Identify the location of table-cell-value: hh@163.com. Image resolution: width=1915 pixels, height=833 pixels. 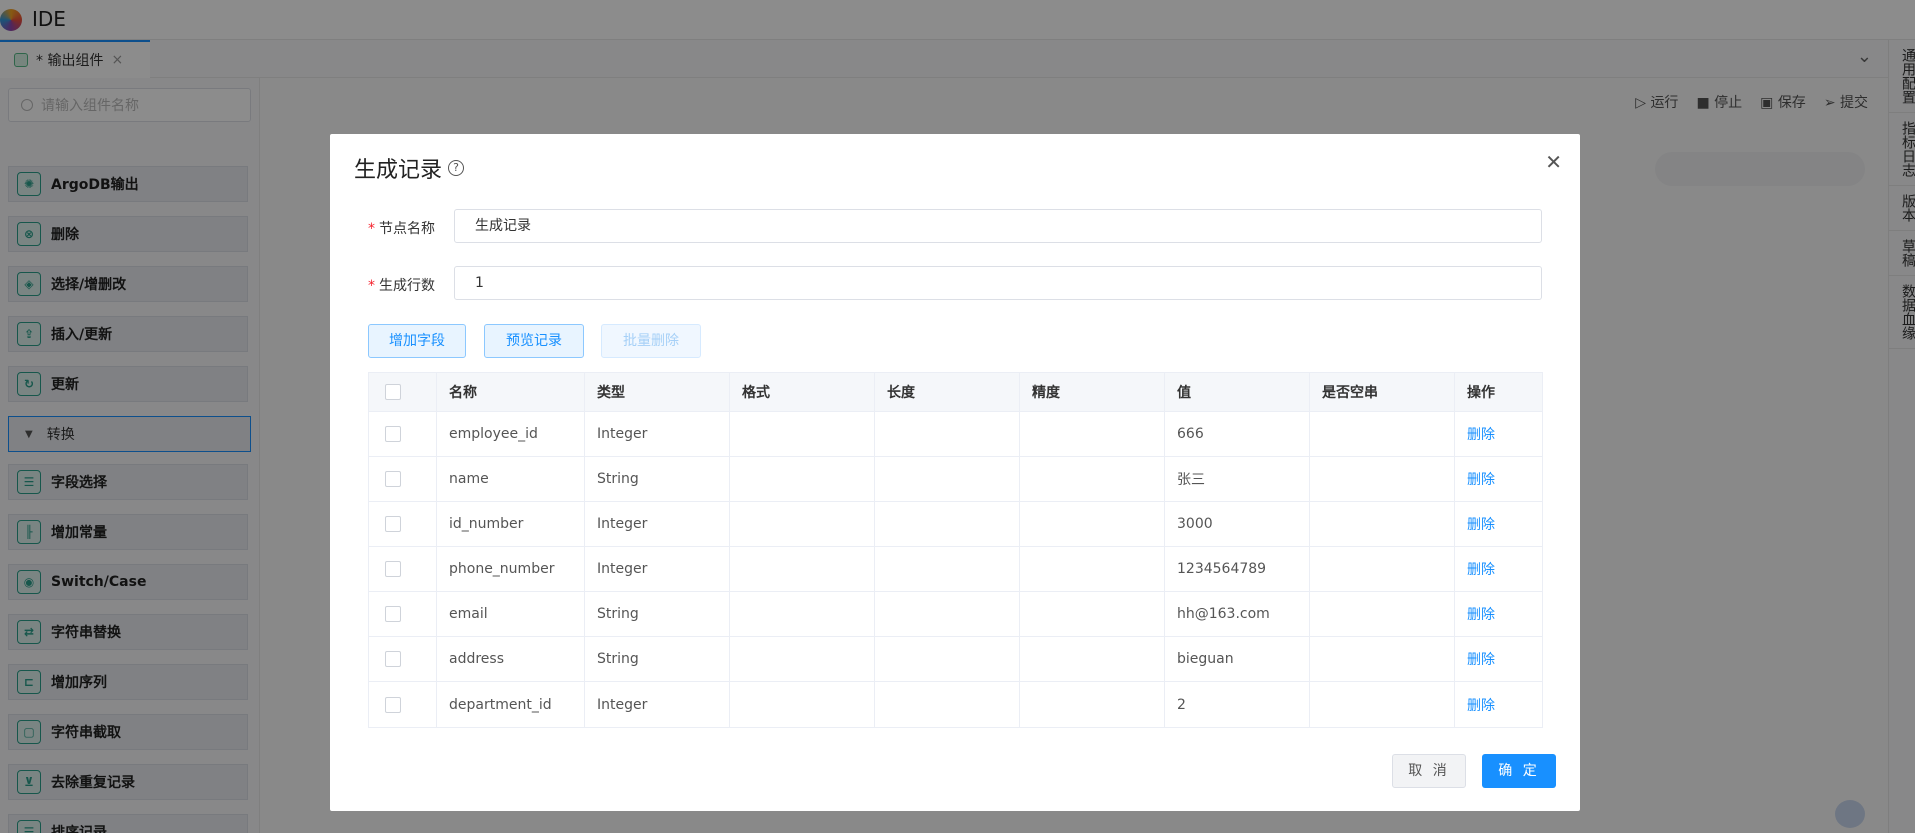
(1237, 614).